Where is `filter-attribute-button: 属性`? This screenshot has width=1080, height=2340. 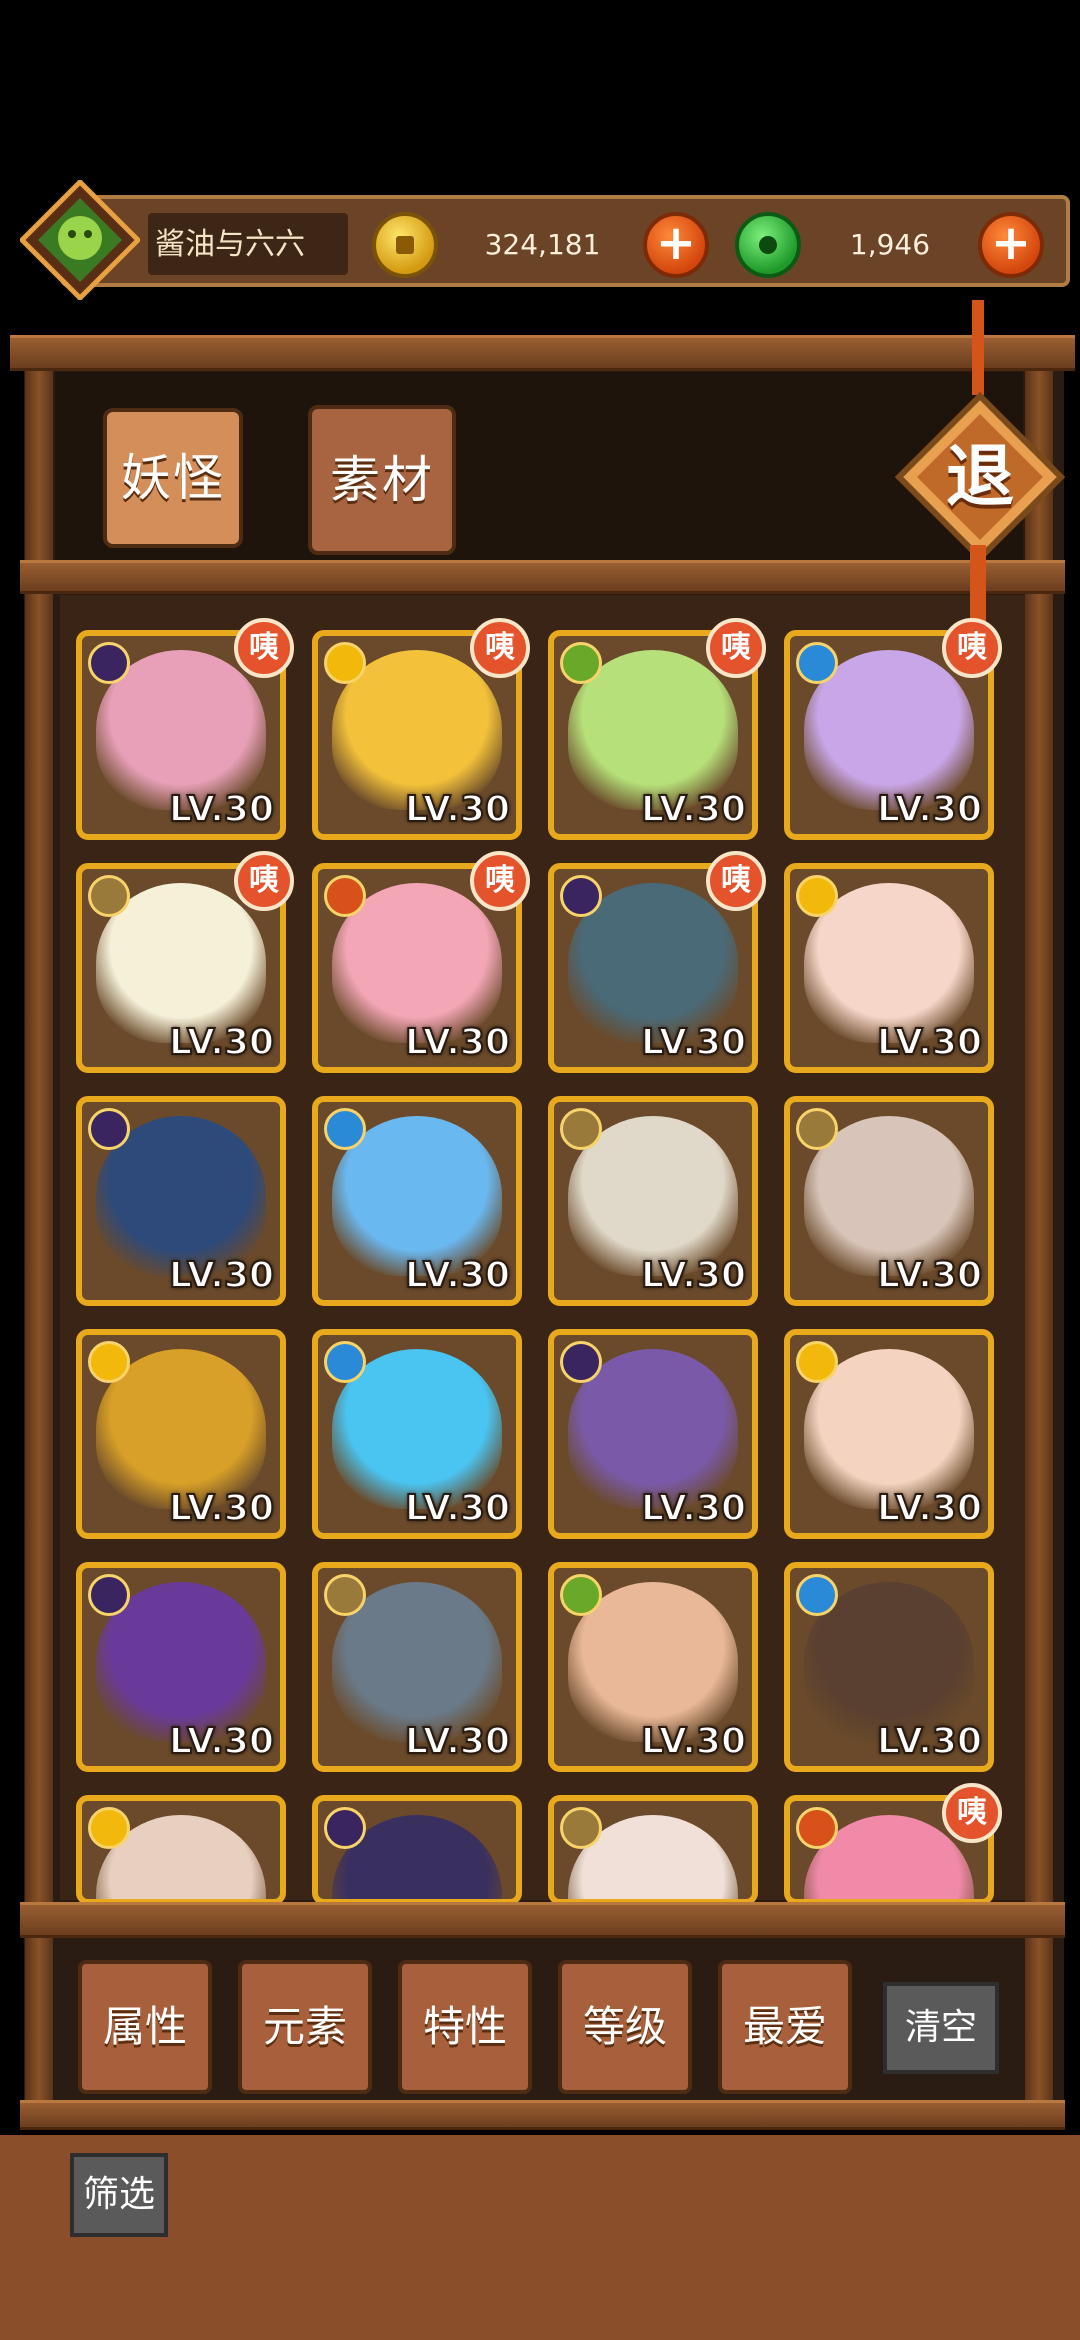
filter-attribute-button: 属性 is located at coordinates (145, 2027).